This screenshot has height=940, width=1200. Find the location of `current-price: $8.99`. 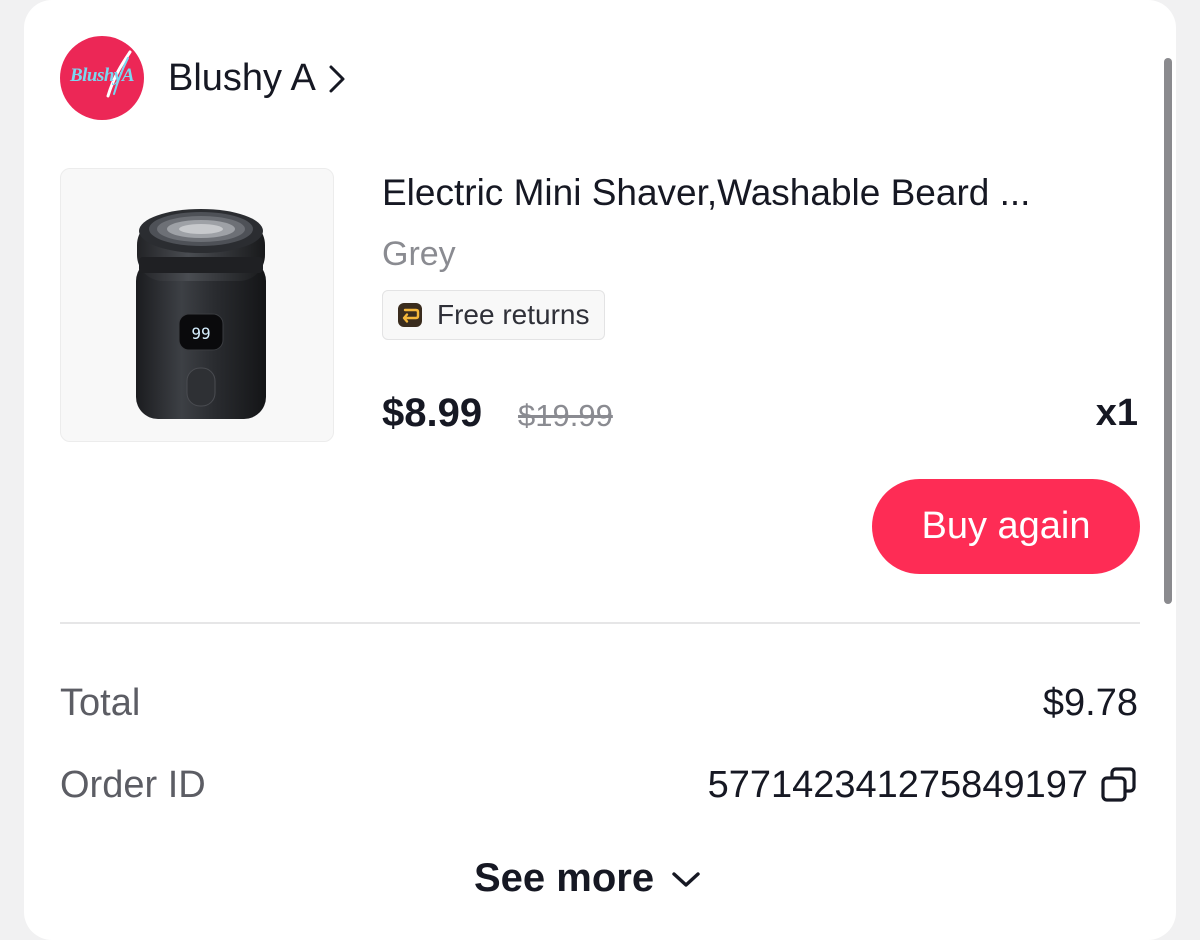

current-price: $8.99 is located at coordinates (432, 413).